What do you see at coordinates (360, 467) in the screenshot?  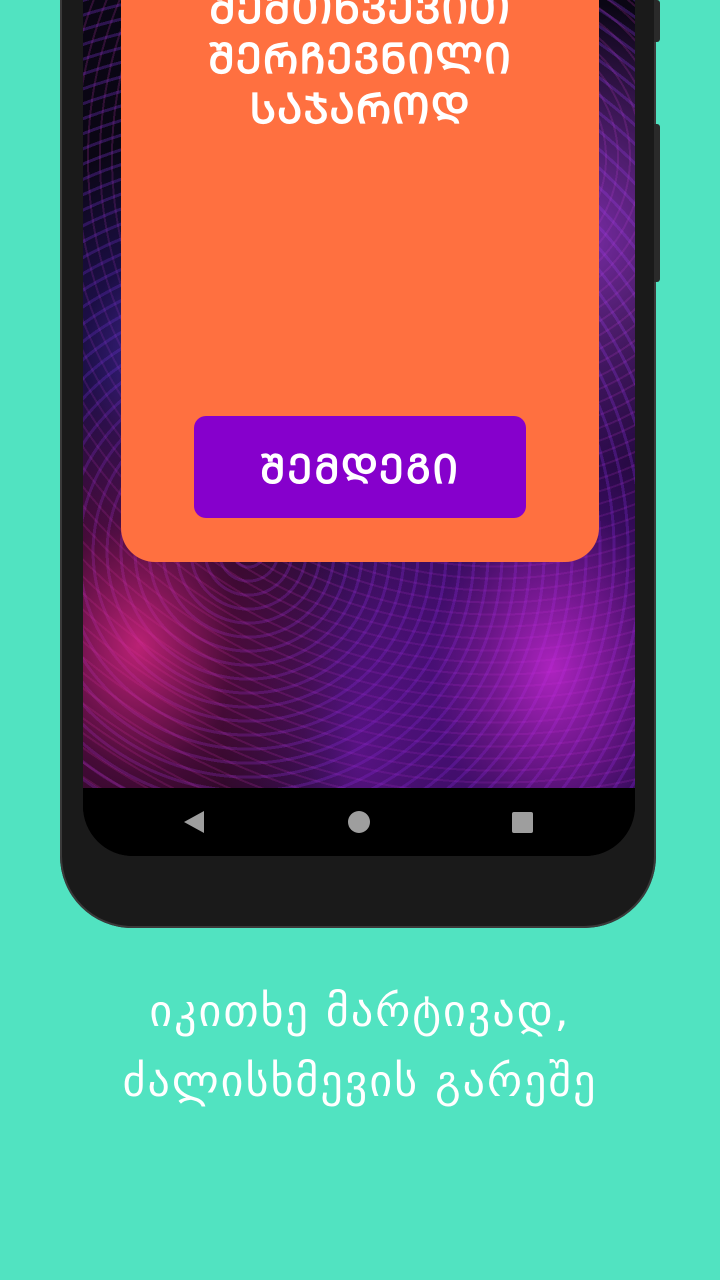 I see `next-button: ᲨᲔᲛᲓᲔᲒᲘ` at bounding box center [360, 467].